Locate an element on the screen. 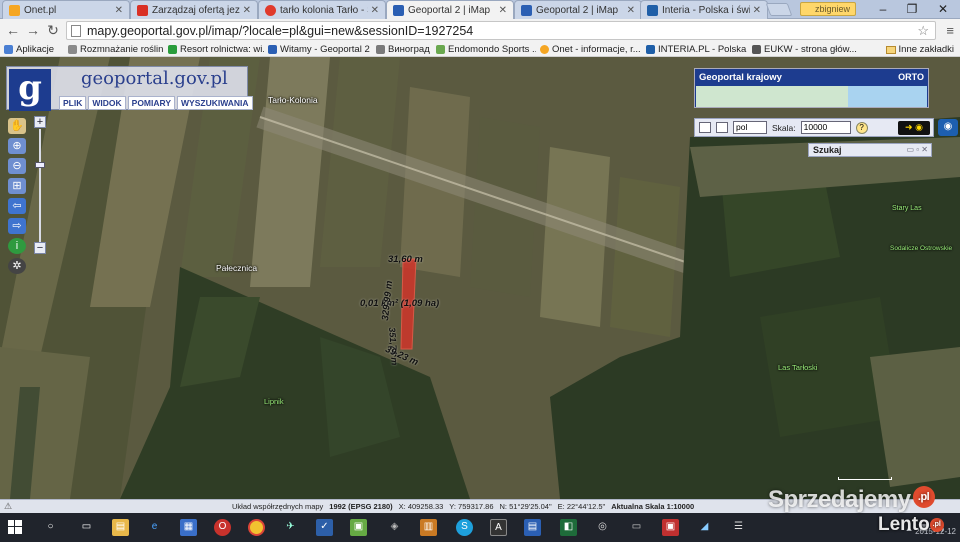 Image resolution: width=960 pixels, height=542 pixels. forward-arrow-icon: → is located at coordinates (33, 30).